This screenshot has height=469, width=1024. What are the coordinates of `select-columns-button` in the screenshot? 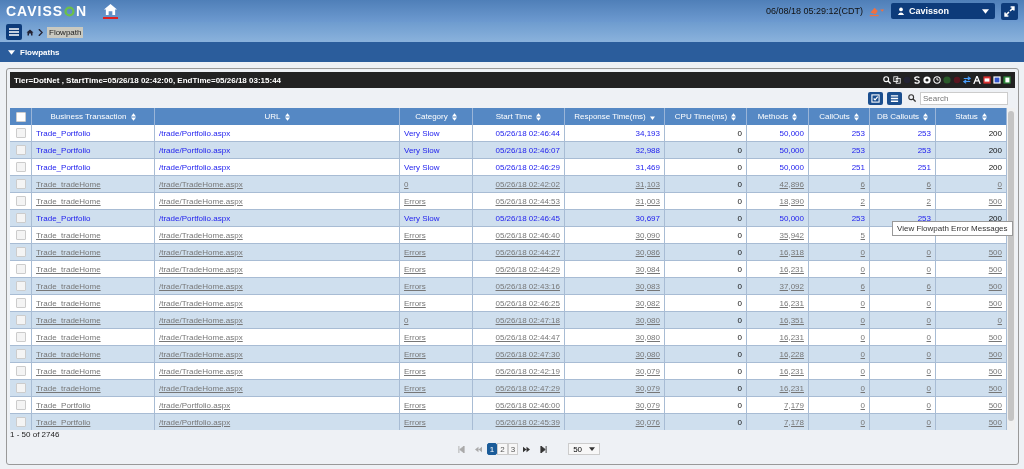 It's located at (875, 98).